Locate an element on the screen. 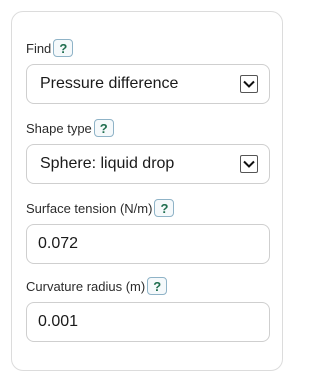 The width and height of the screenshot is (320, 371). find-label-row: Find ? is located at coordinates (50, 48).